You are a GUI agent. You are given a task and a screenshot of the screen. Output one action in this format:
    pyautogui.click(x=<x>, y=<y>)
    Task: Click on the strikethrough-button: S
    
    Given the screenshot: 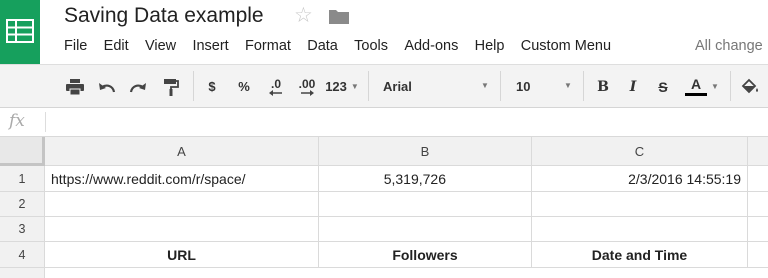 What is the action you would take?
    pyautogui.click(x=663, y=86)
    